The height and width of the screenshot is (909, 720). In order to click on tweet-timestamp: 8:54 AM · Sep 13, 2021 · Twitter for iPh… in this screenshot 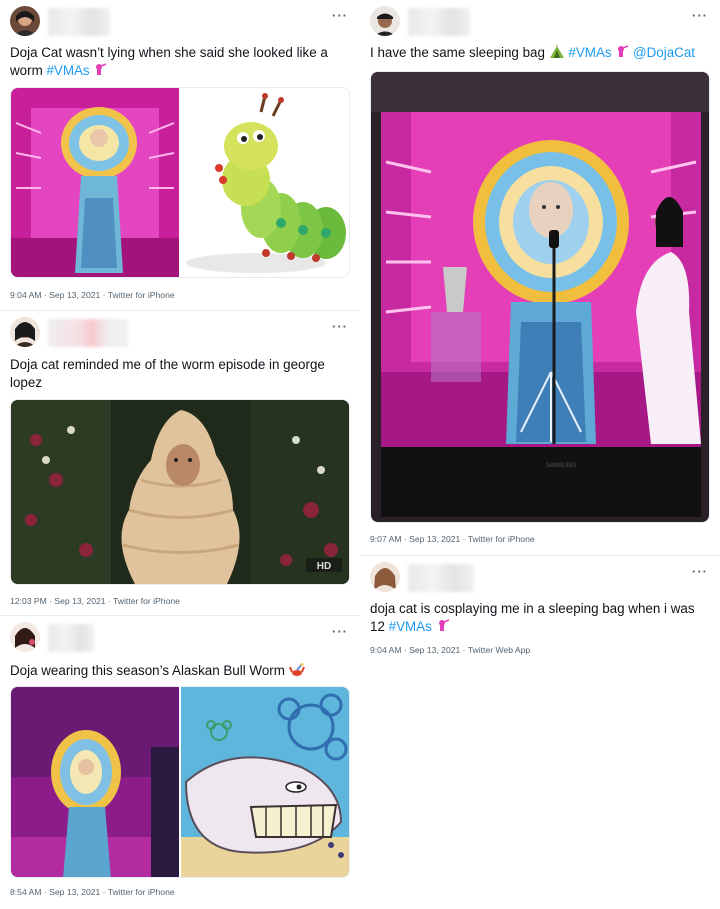, I will do `click(92, 892)`.